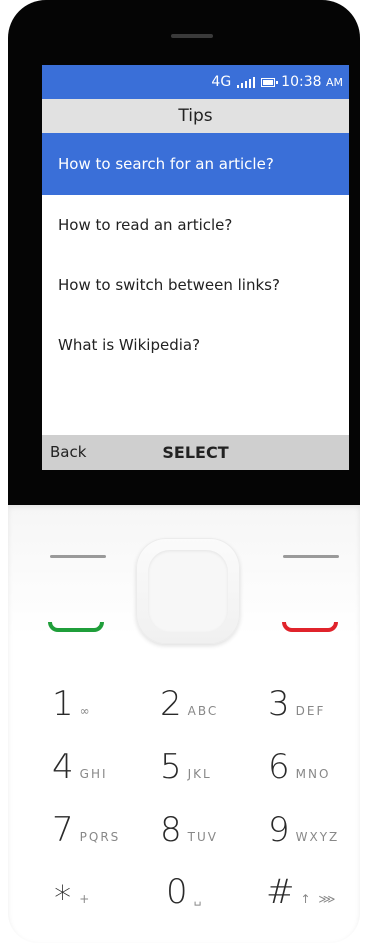 This screenshot has height=947, width=368. Describe the element at coordinates (186, 772) in the screenshot. I see `key-5: 5 JKL` at that location.